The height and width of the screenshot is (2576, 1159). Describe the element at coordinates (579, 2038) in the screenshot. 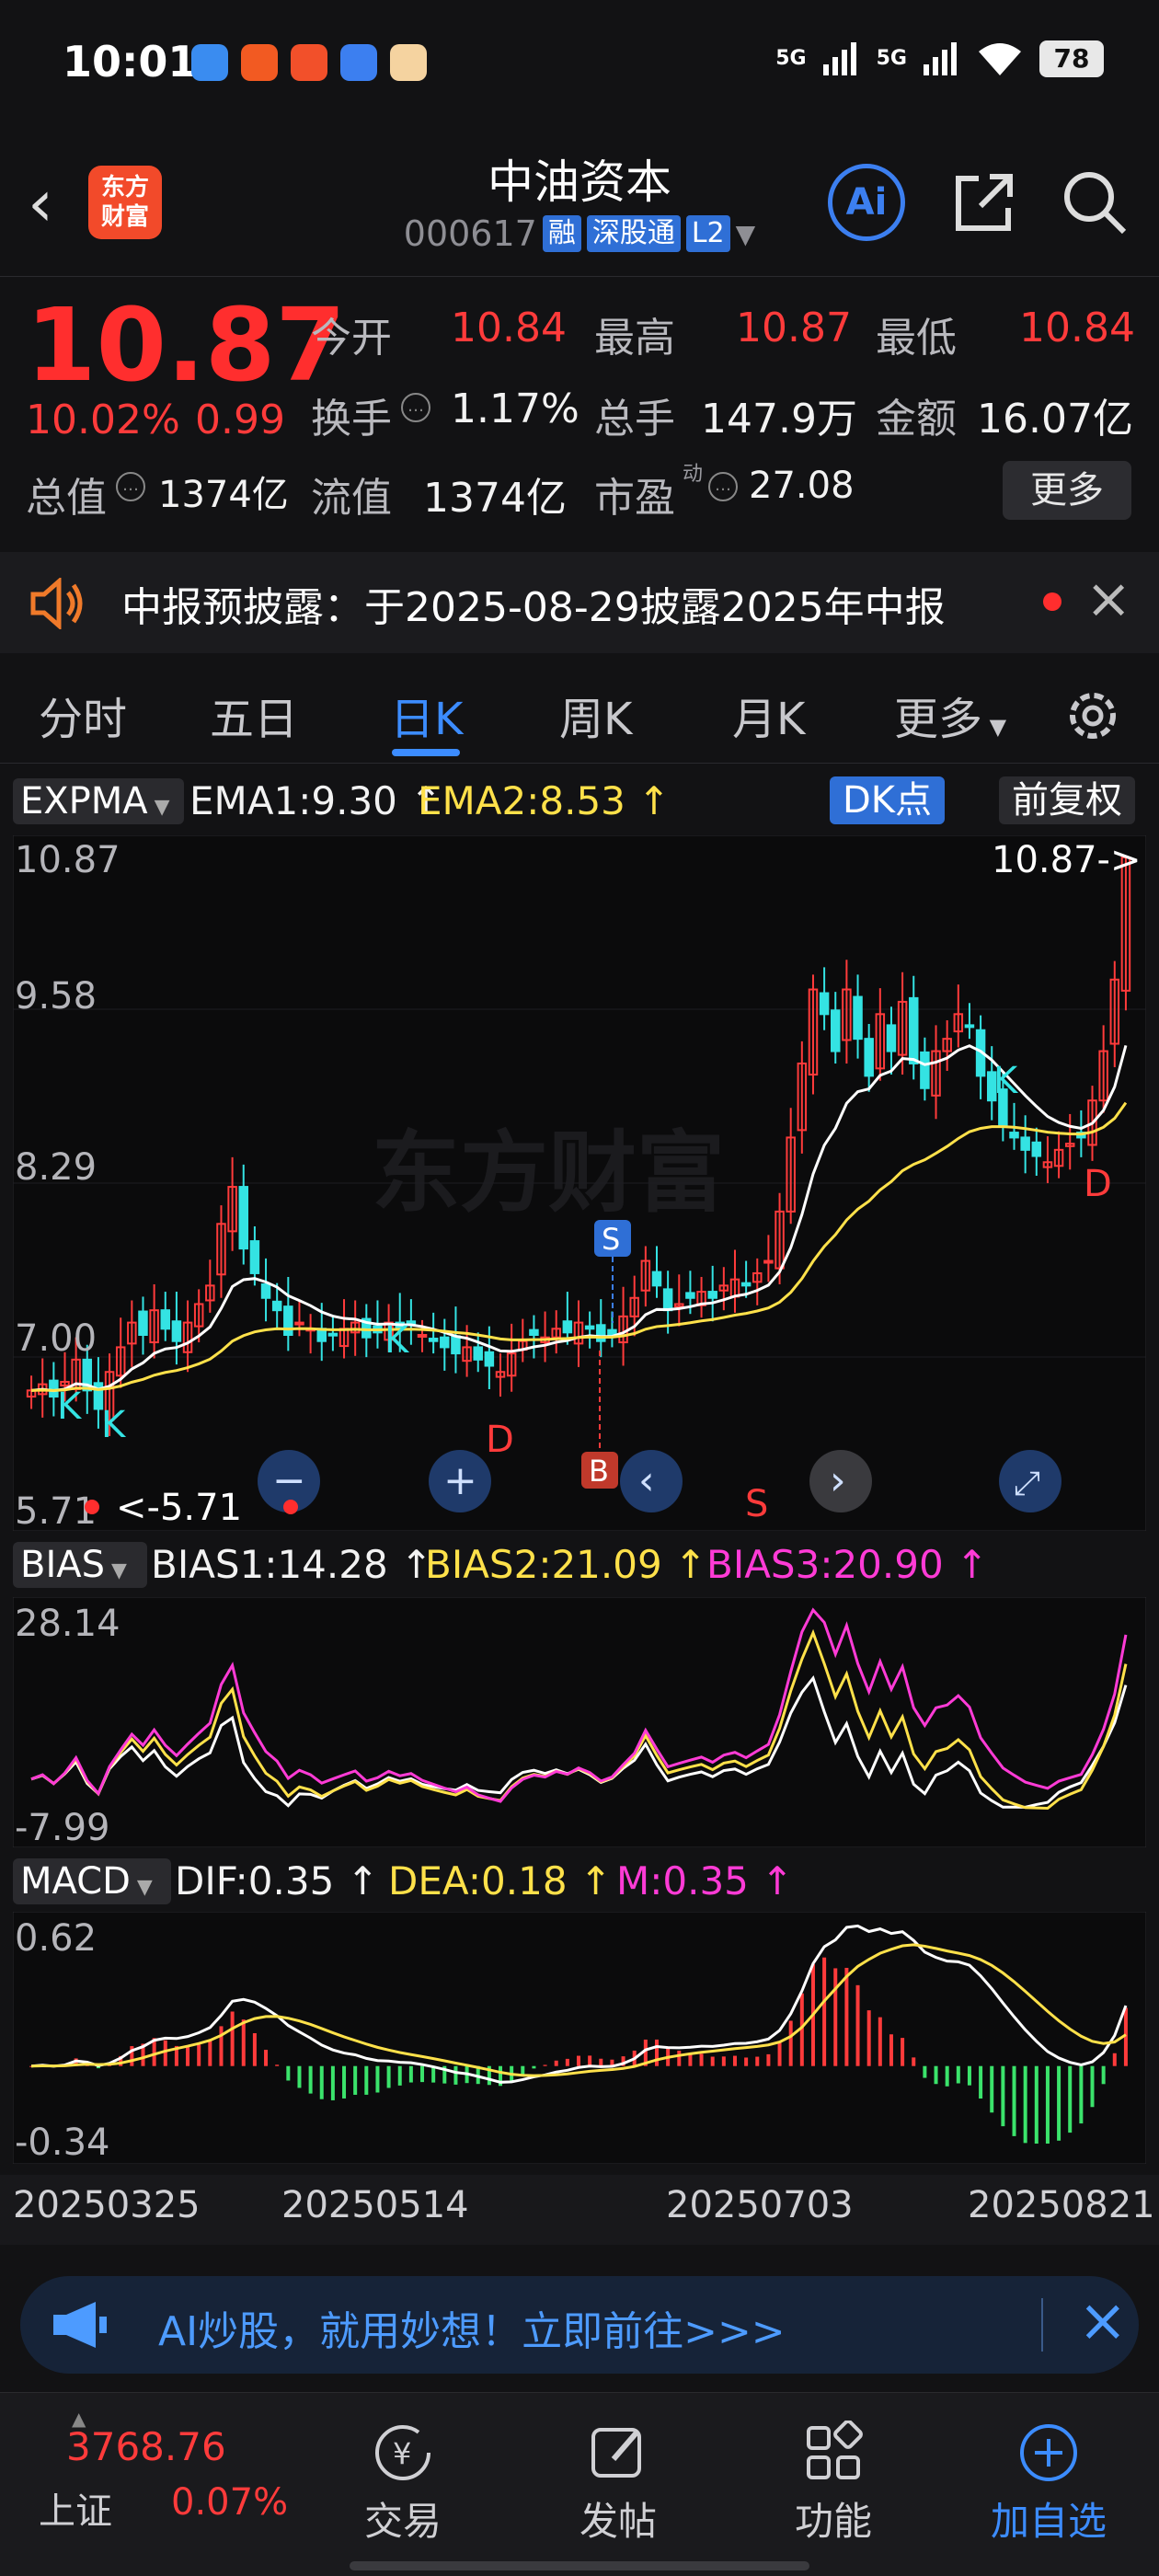

I see `macd-chart: 0.62 -0.34` at that location.